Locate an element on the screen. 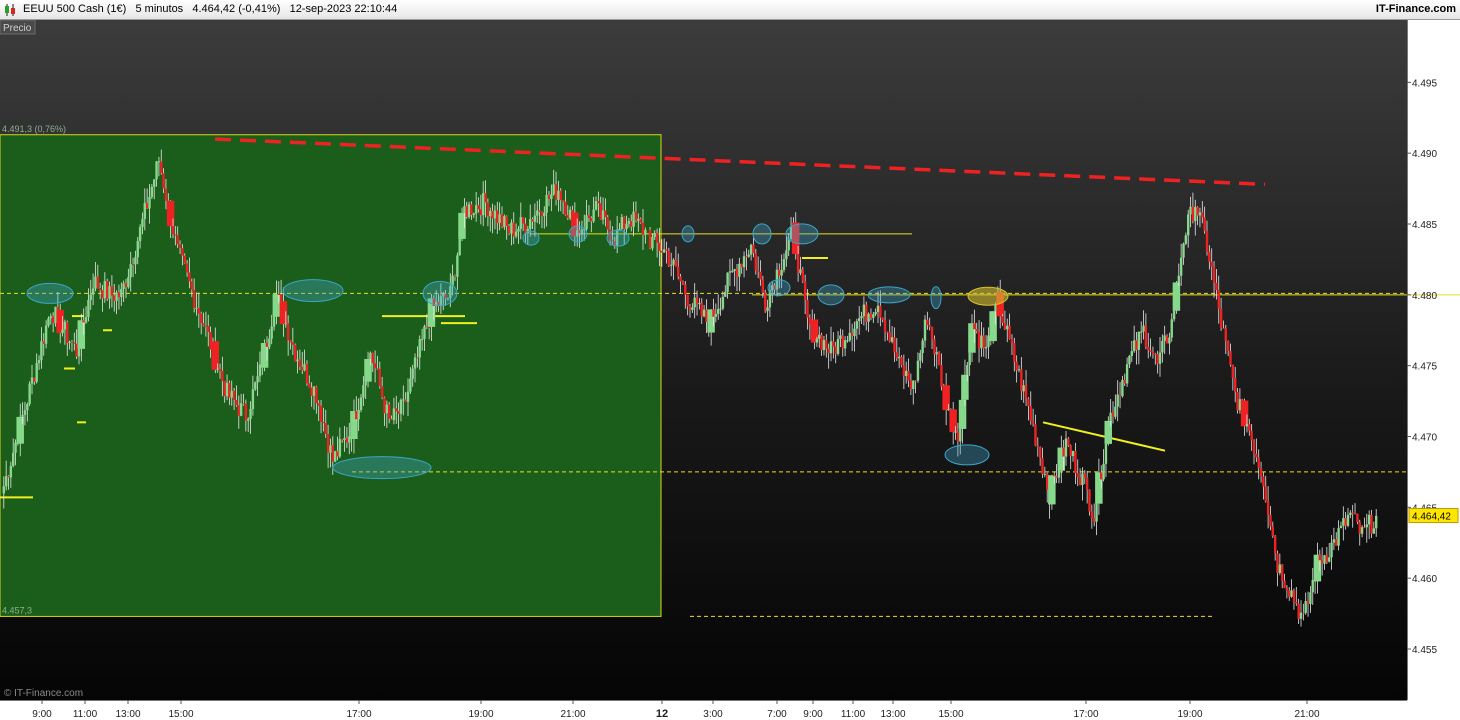 The height and width of the screenshot is (720, 1460). last-price-tag: 4.464,42 is located at coordinates (1433, 516).